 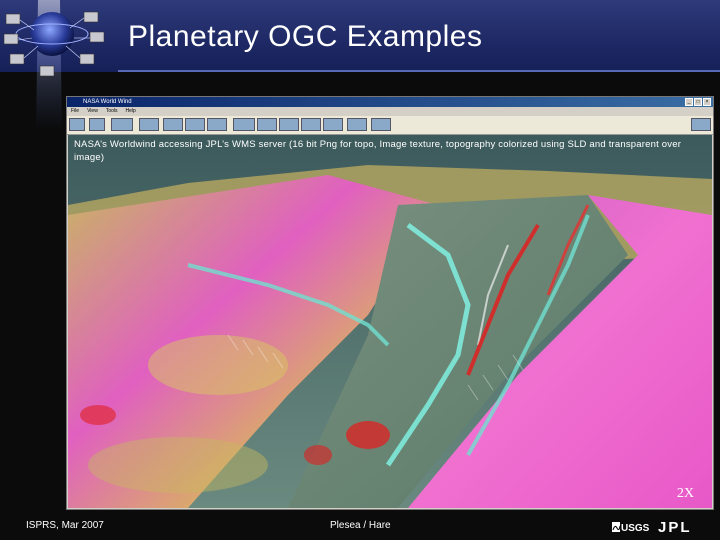 What do you see at coordinates (419, 71) in the screenshot?
I see `header-rule` at bounding box center [419, 71].